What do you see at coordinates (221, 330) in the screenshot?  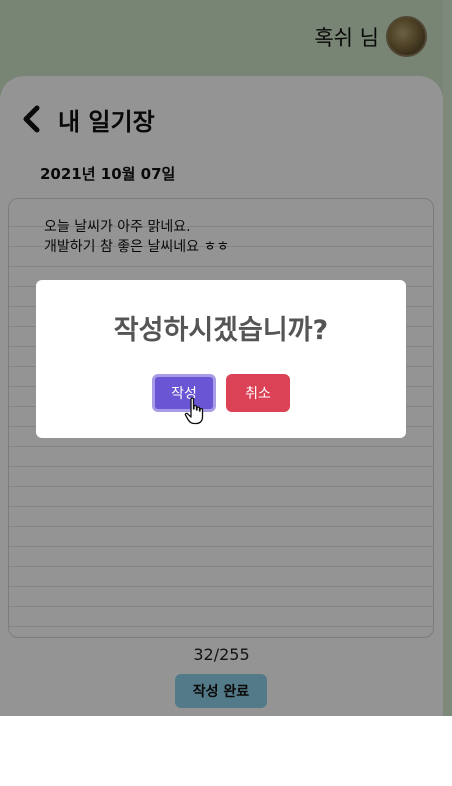 I see `dialog-title: 작성하시겠습니까?` at bounding box center [221, 330].